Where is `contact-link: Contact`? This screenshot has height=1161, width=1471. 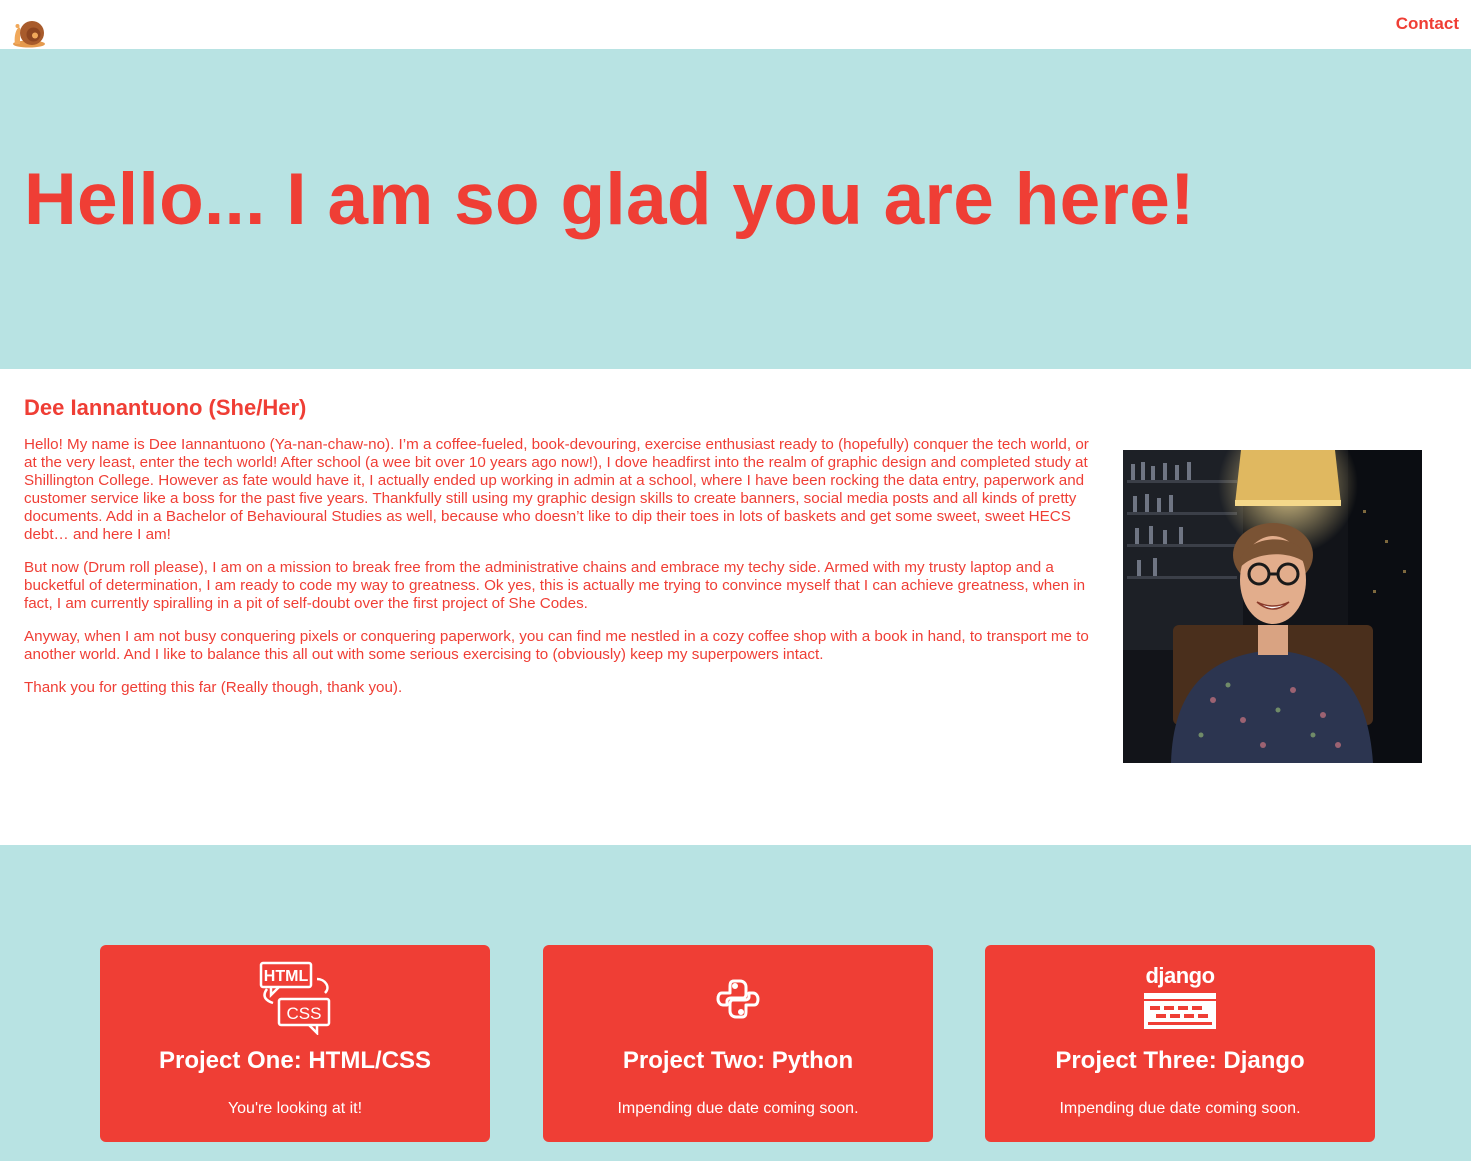 contact-link: Contact is located at coordinates (1427, 24).